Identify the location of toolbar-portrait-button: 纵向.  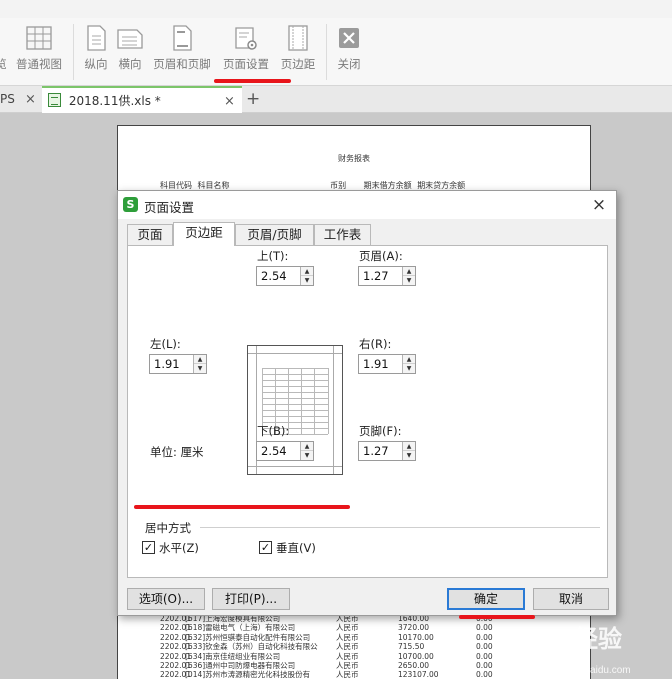
(96, 48).